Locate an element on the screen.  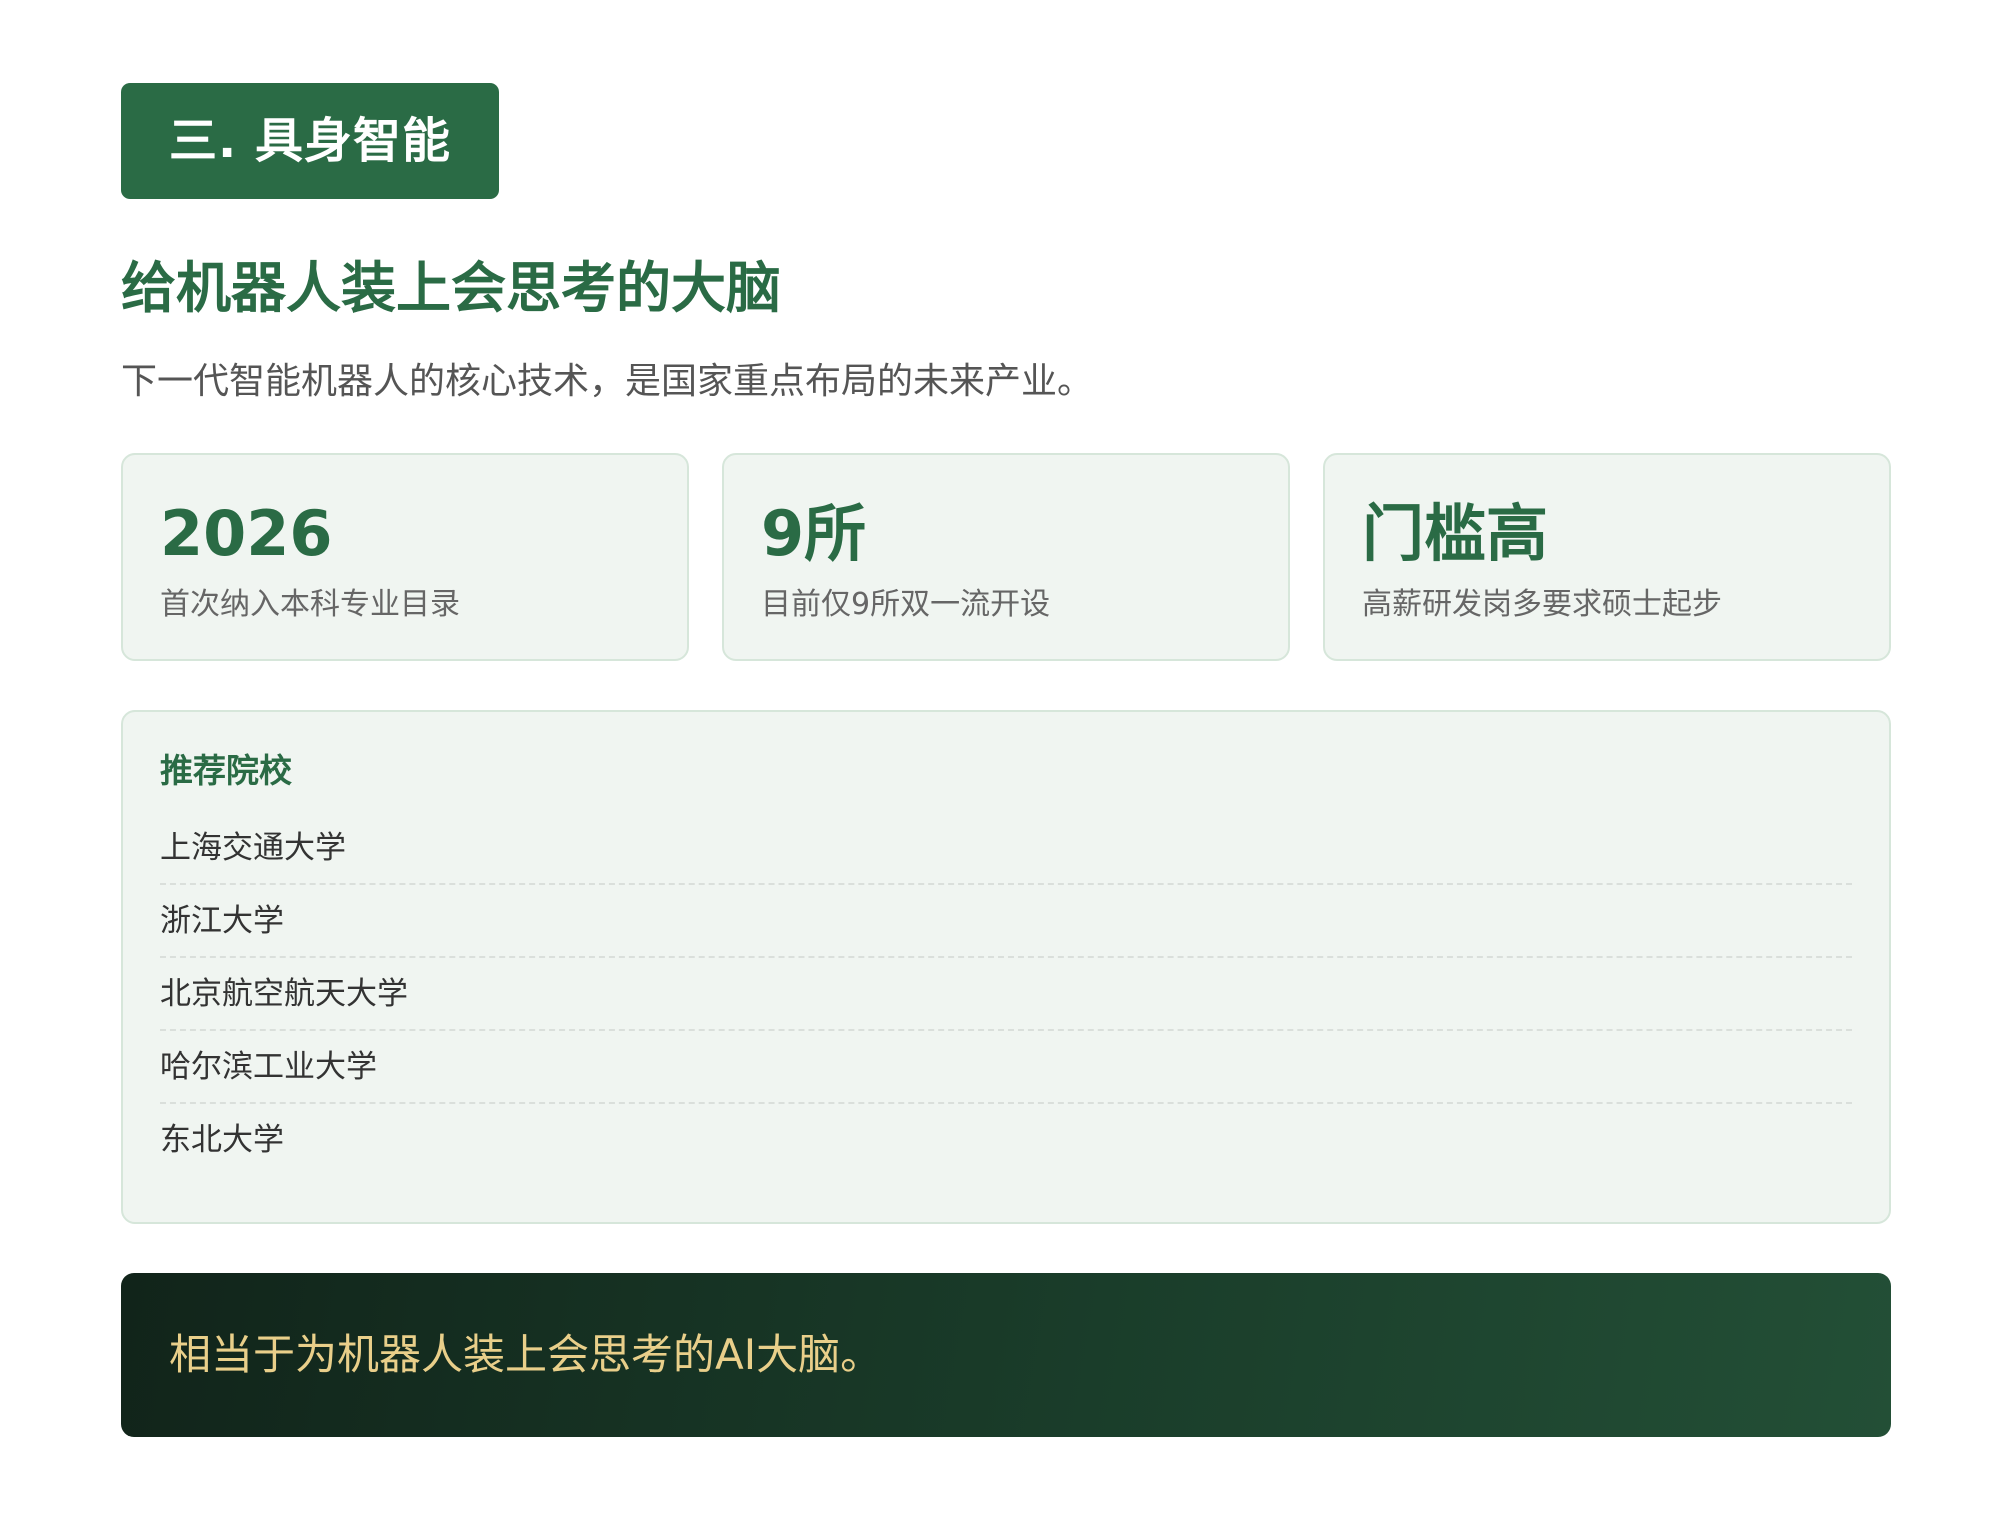
page-headline: 给机器人装上会思考的大脑 is located at coordinates (451, 288).